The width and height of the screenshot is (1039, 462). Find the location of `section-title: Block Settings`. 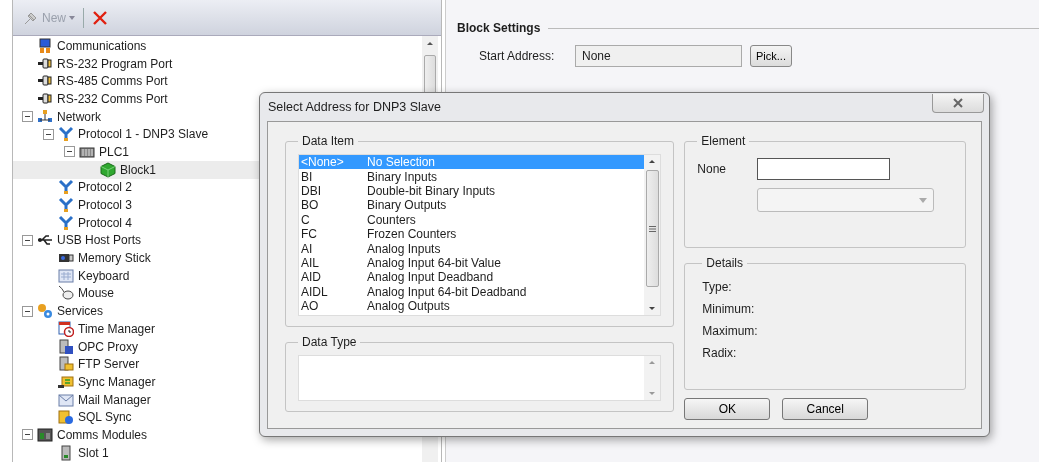

section-title: Block Settings is located at coordinates (499, 28).